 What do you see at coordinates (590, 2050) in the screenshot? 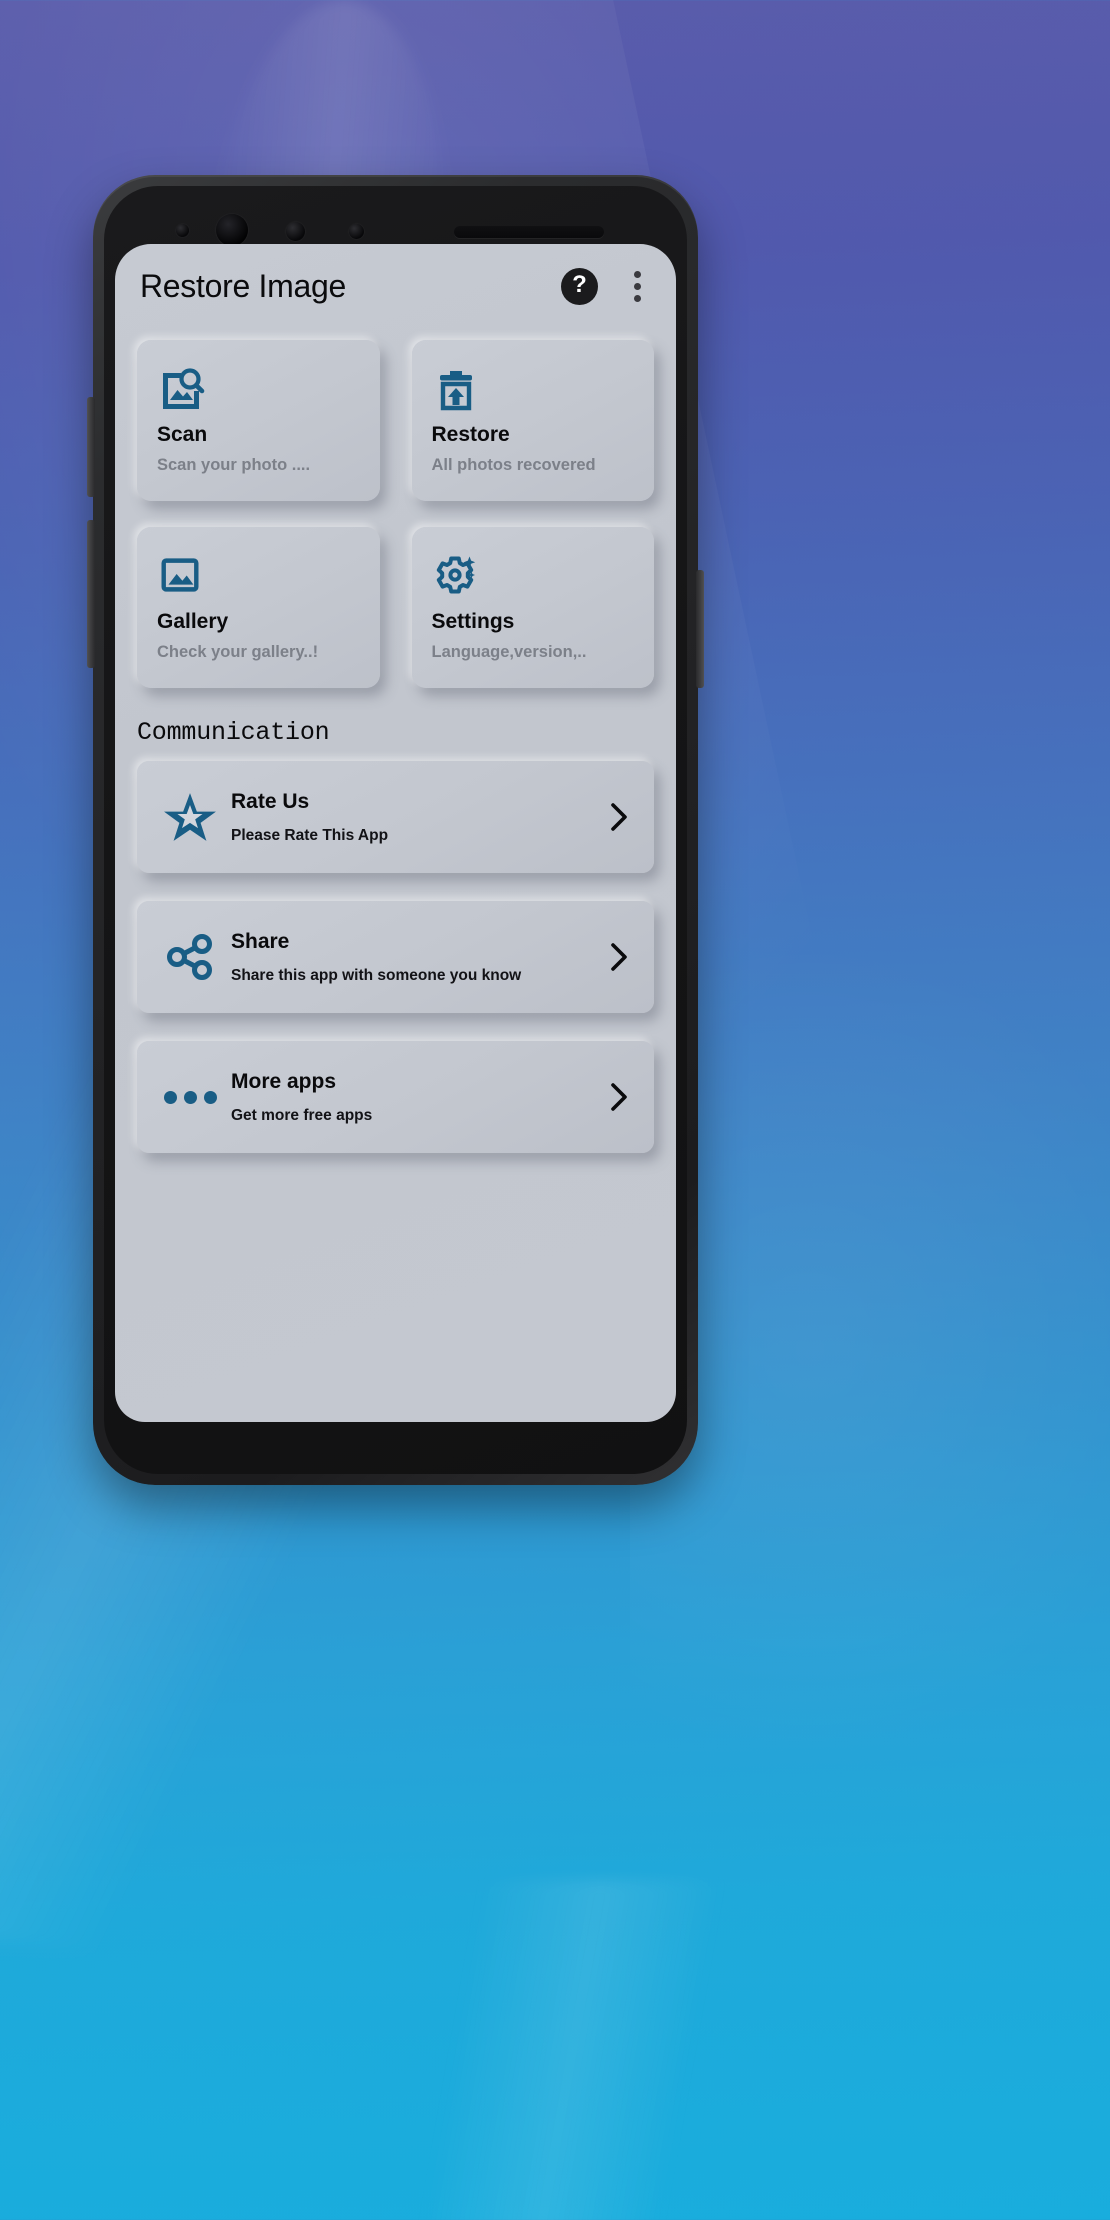
I see `wallpaper-streak-bottom` at bounding box center [590, 2050].